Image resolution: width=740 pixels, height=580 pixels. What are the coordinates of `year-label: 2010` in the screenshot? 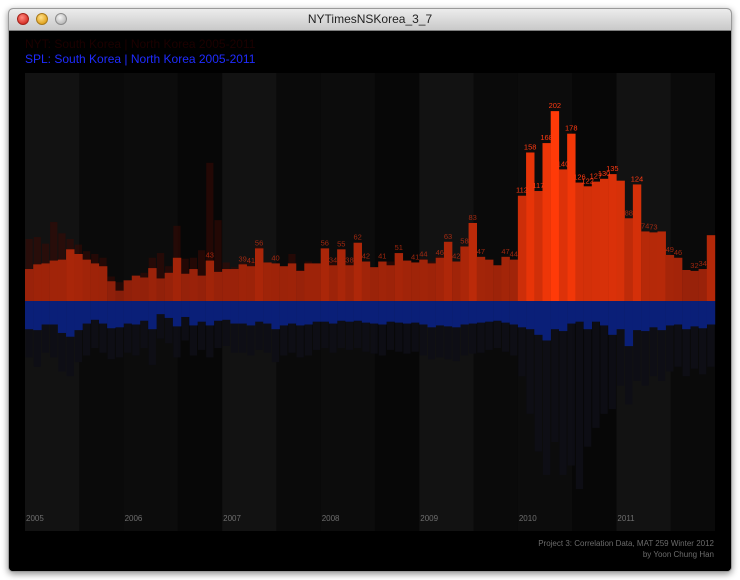 It's located at (528, 518).